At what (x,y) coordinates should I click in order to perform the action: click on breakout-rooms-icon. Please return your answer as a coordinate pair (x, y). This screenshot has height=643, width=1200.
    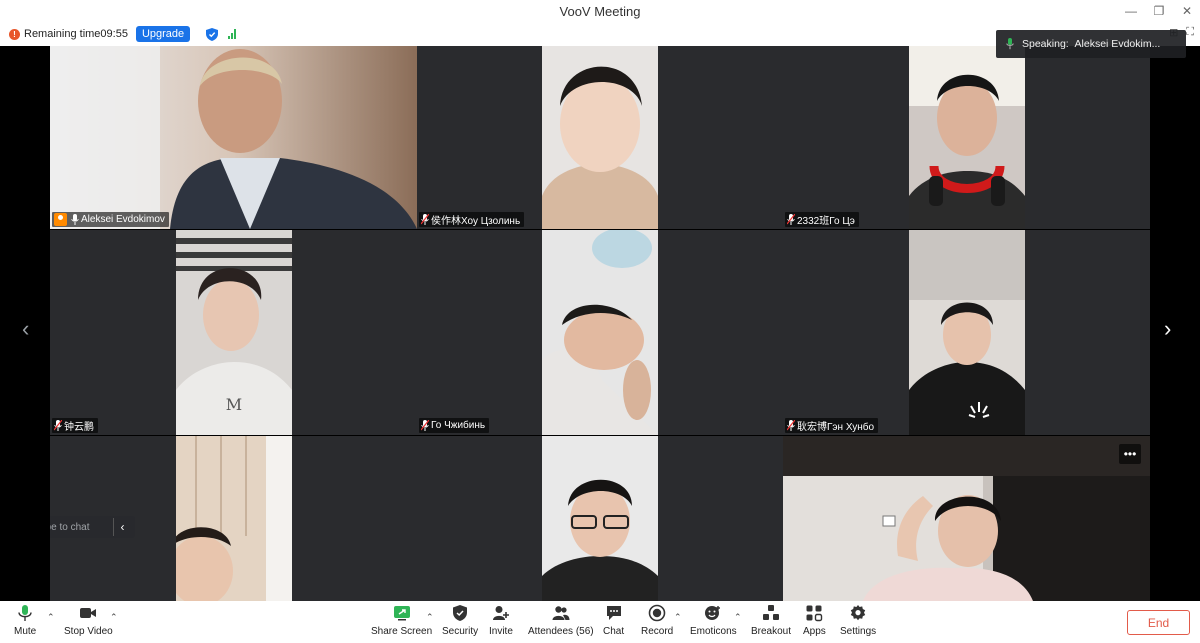
    Looking at the image, I should click on (771, 612).